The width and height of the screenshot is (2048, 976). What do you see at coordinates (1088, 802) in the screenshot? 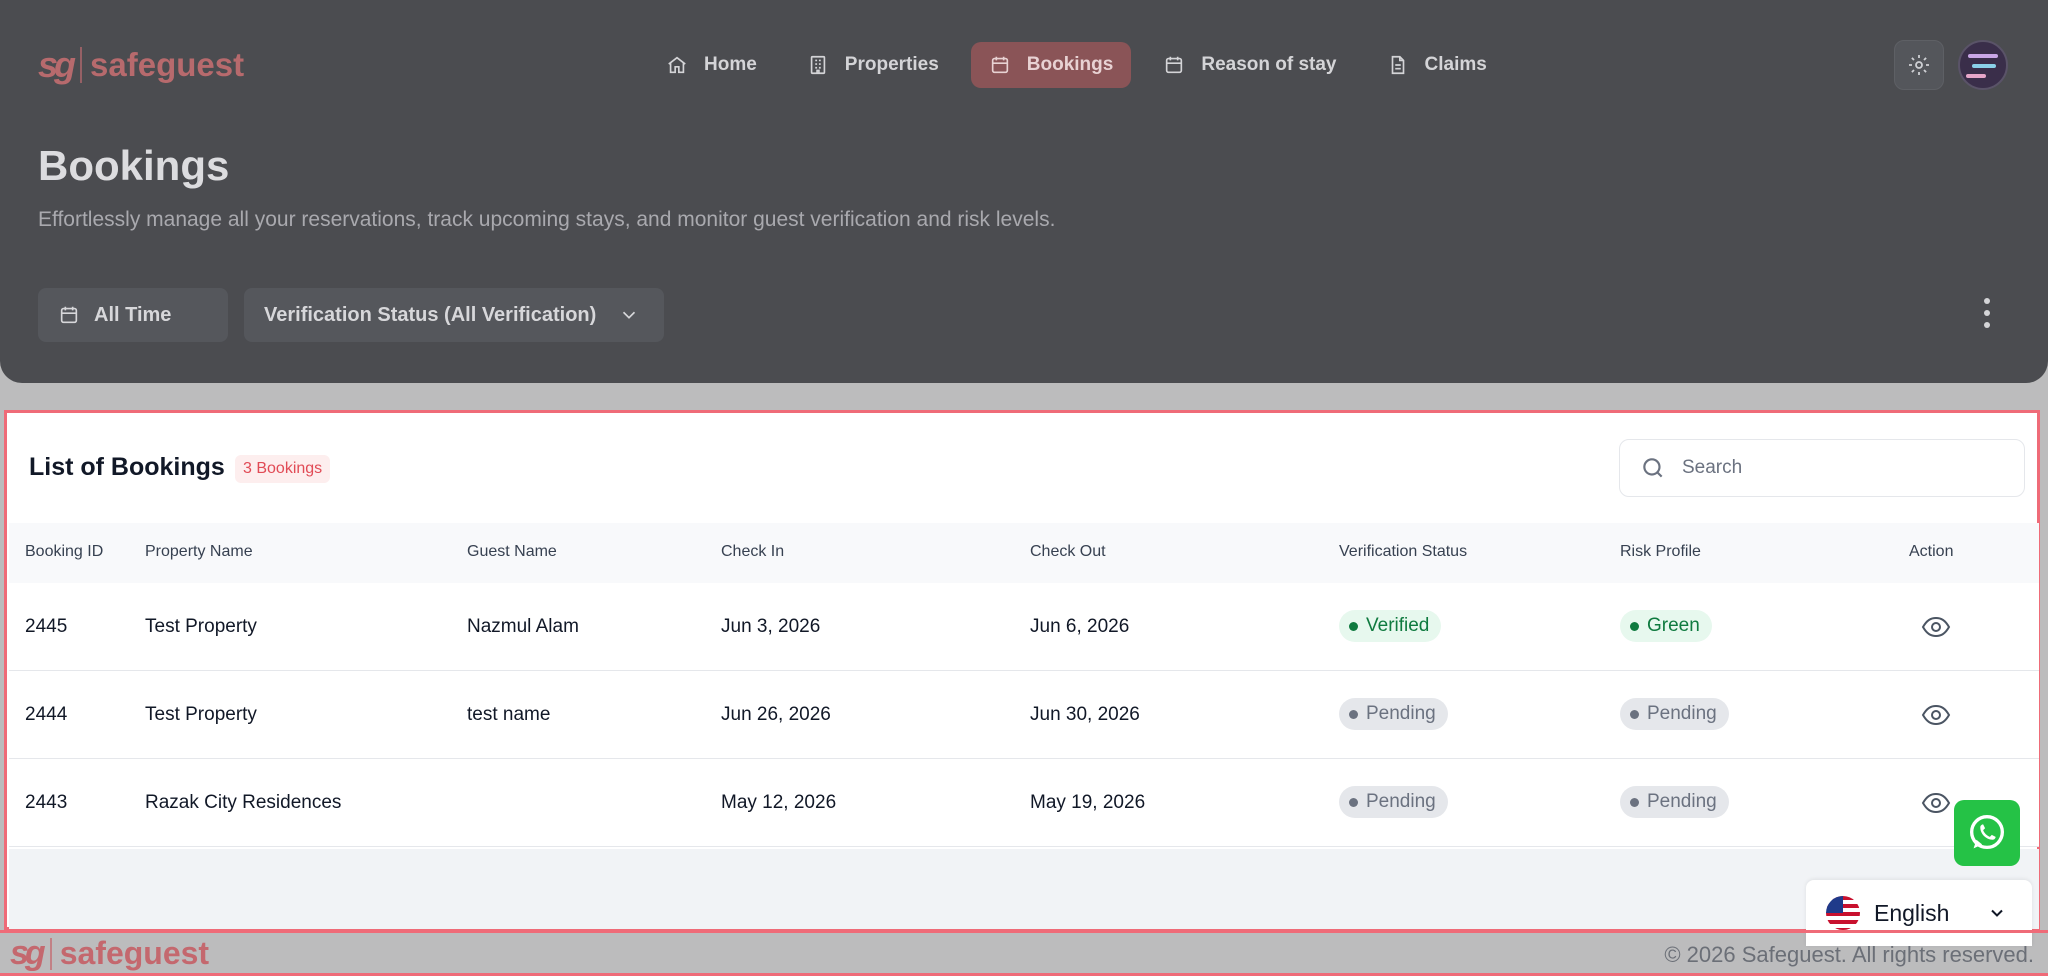
I see `check-out-date: May 19, 2026` at bounding box center [1088, 802].